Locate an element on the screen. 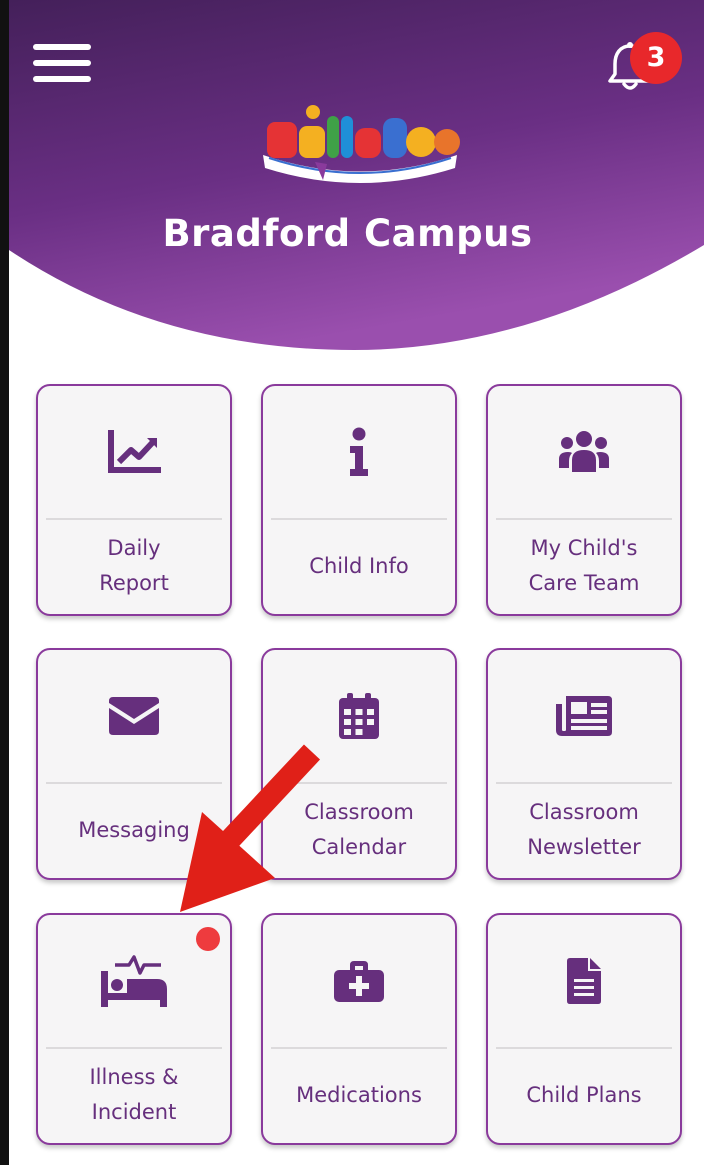  tile-child-info: Child Info is located at coordinates (359, 500).